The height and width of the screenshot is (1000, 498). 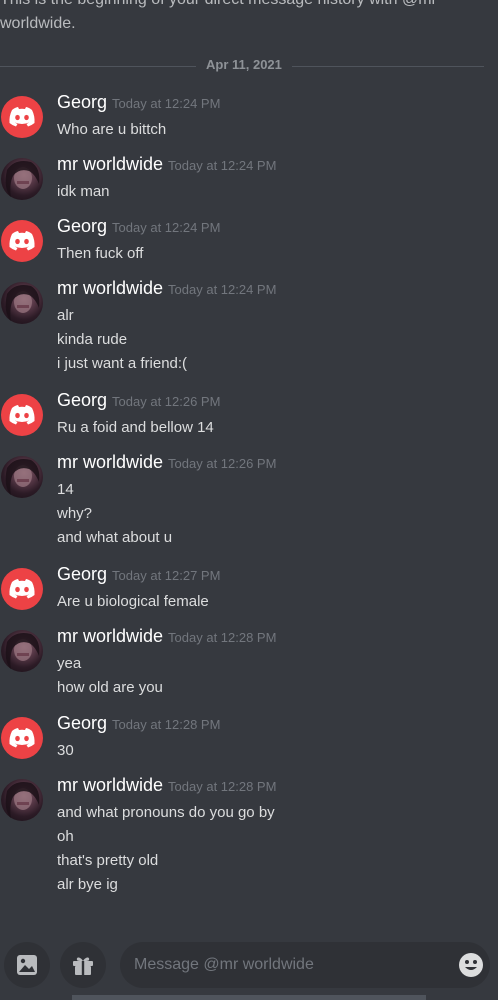 I want to click on emoji-icon, so click(x=471, y=965).